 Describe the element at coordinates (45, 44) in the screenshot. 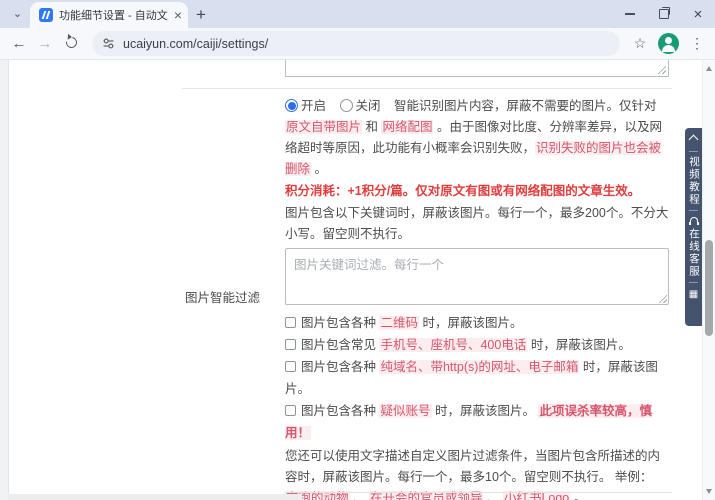

I see `forward-button: →` at that location.